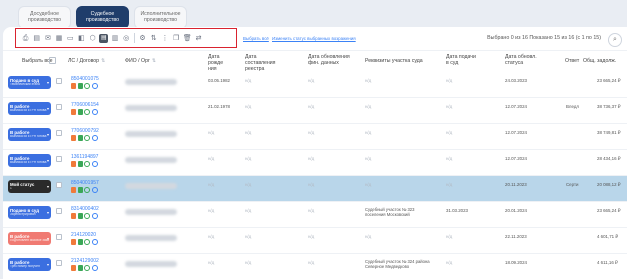  Describe the element at coordinates (615, 40) in the screenshot. I see `search-icon: ⌕` at that location.